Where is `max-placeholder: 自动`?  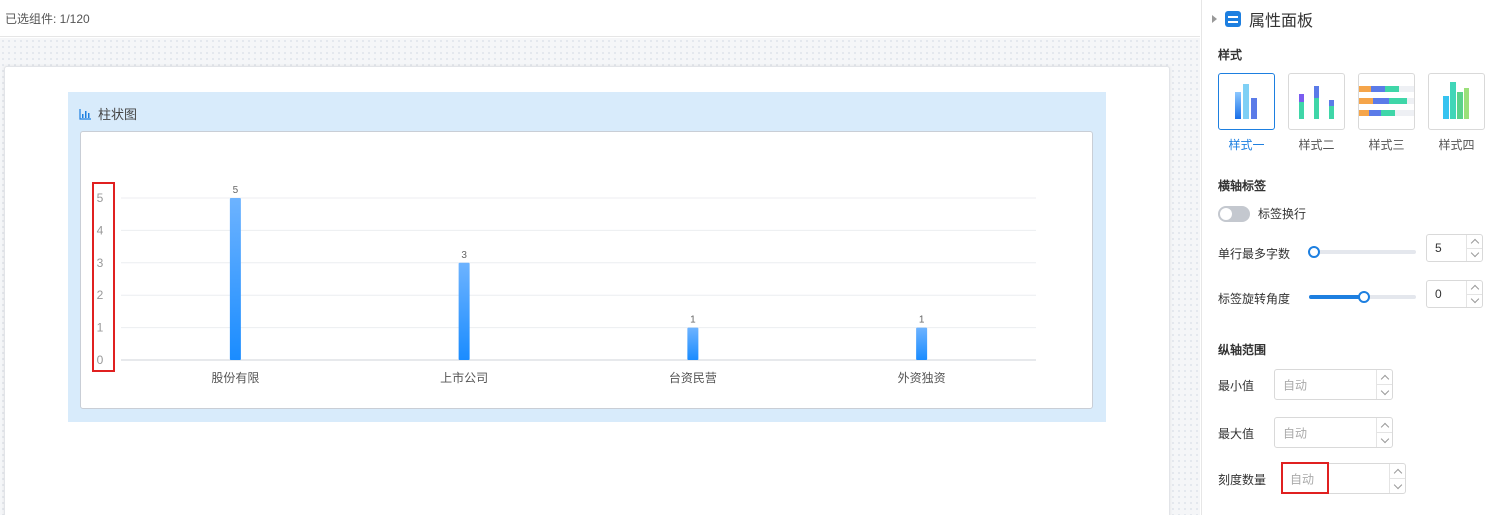
max-placeholder: 自动 is located at coordinates (1295, 433).